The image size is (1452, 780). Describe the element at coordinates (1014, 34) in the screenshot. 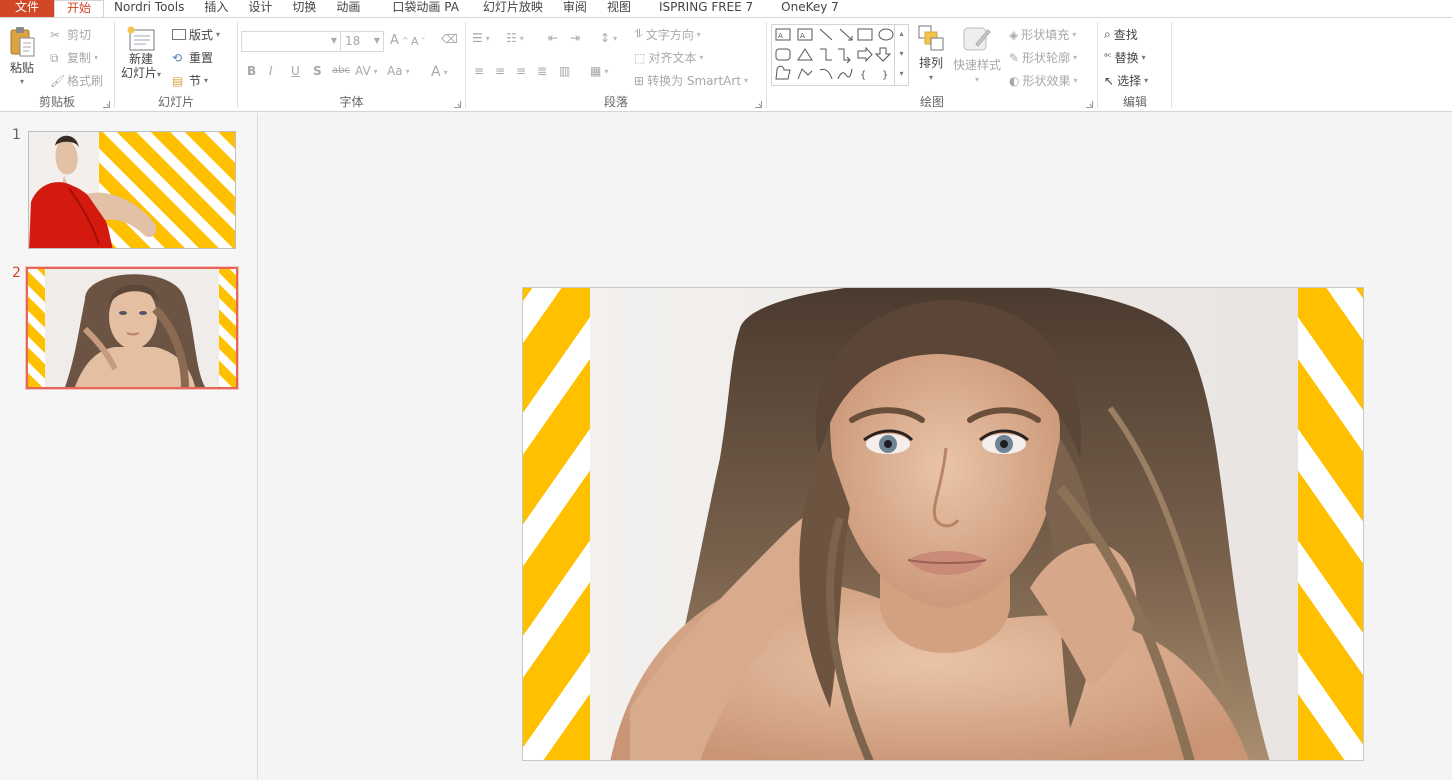

I see `paint-bucket-icon: ◈` at that location.